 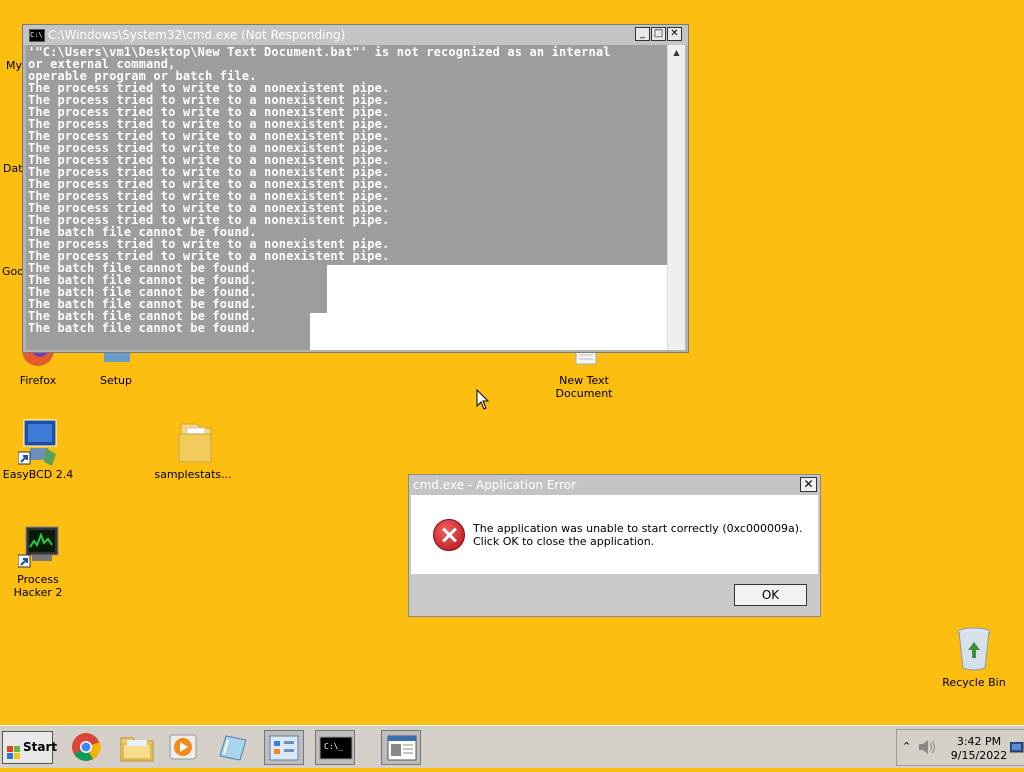 I want to click on svg-text: C:\_, so click(x=333, y=746).